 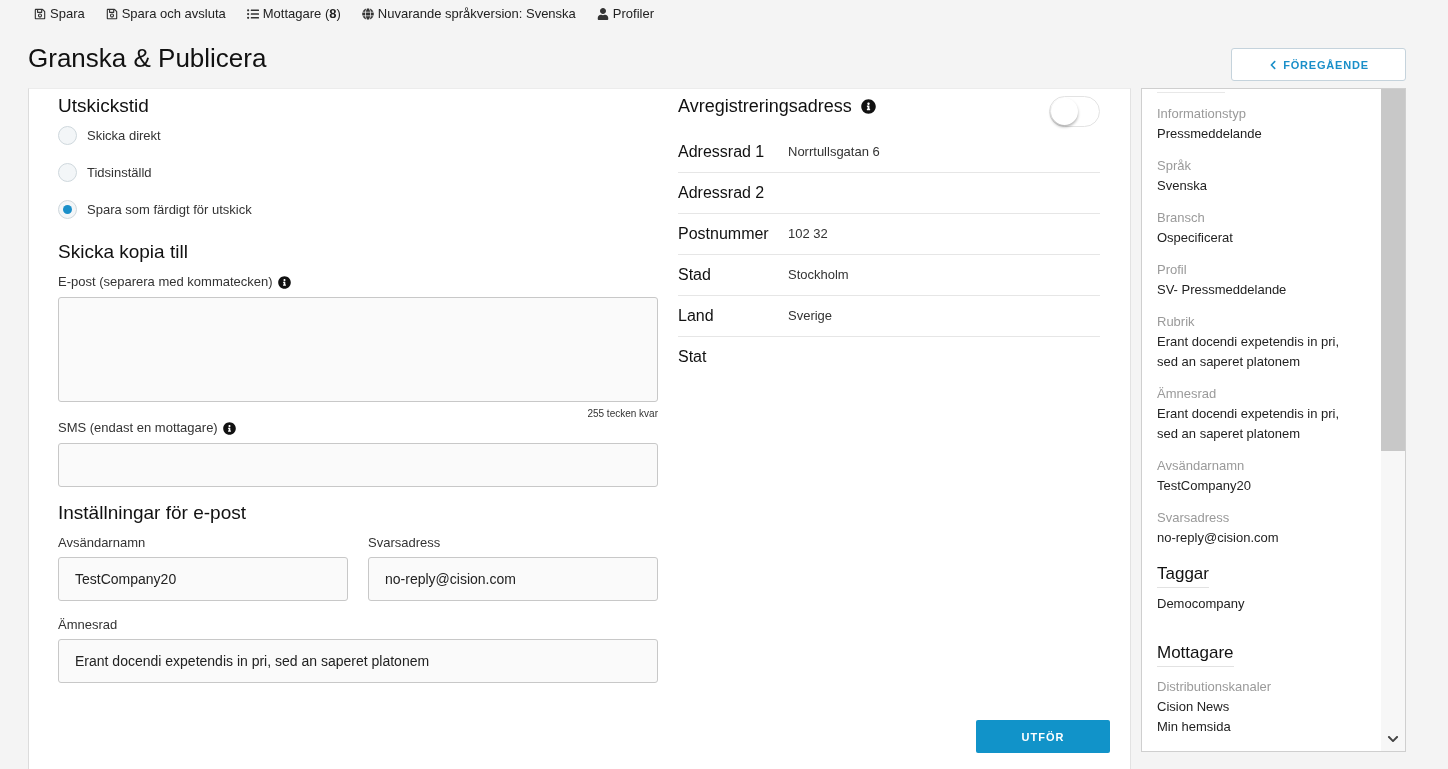 I want to click on address-value: Sverige, so click(x=810, y=316).